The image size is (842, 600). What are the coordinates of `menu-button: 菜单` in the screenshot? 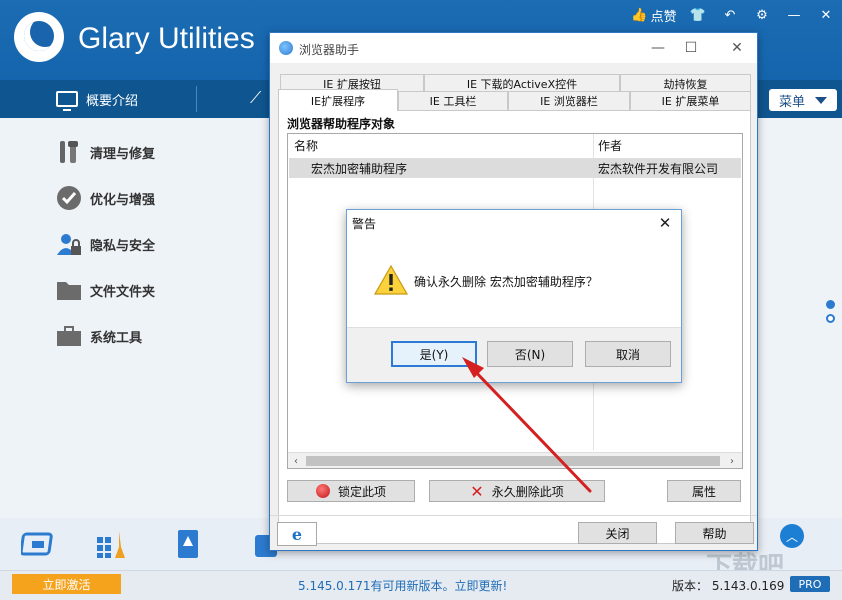 It's located at (803, 100).